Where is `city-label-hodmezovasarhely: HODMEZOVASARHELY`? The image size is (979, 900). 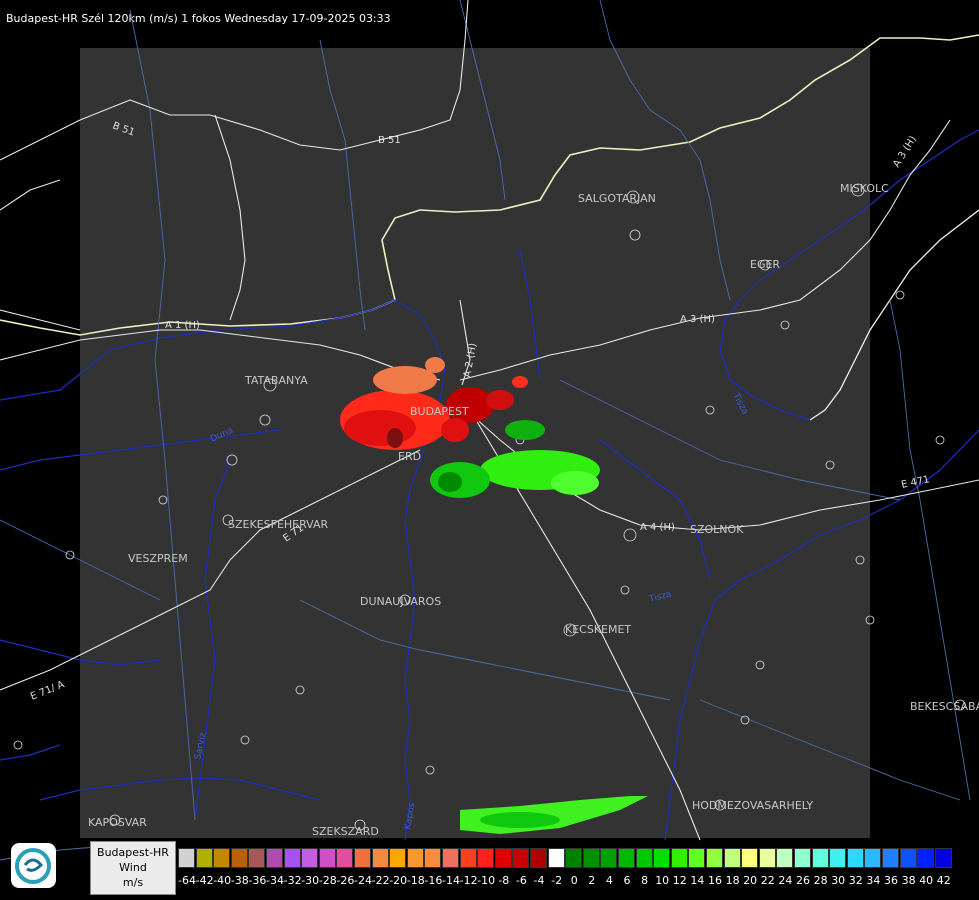
city-label-hodmezovasarhely: HODMEZOVASARHELY is located at coordinates (752, 805).